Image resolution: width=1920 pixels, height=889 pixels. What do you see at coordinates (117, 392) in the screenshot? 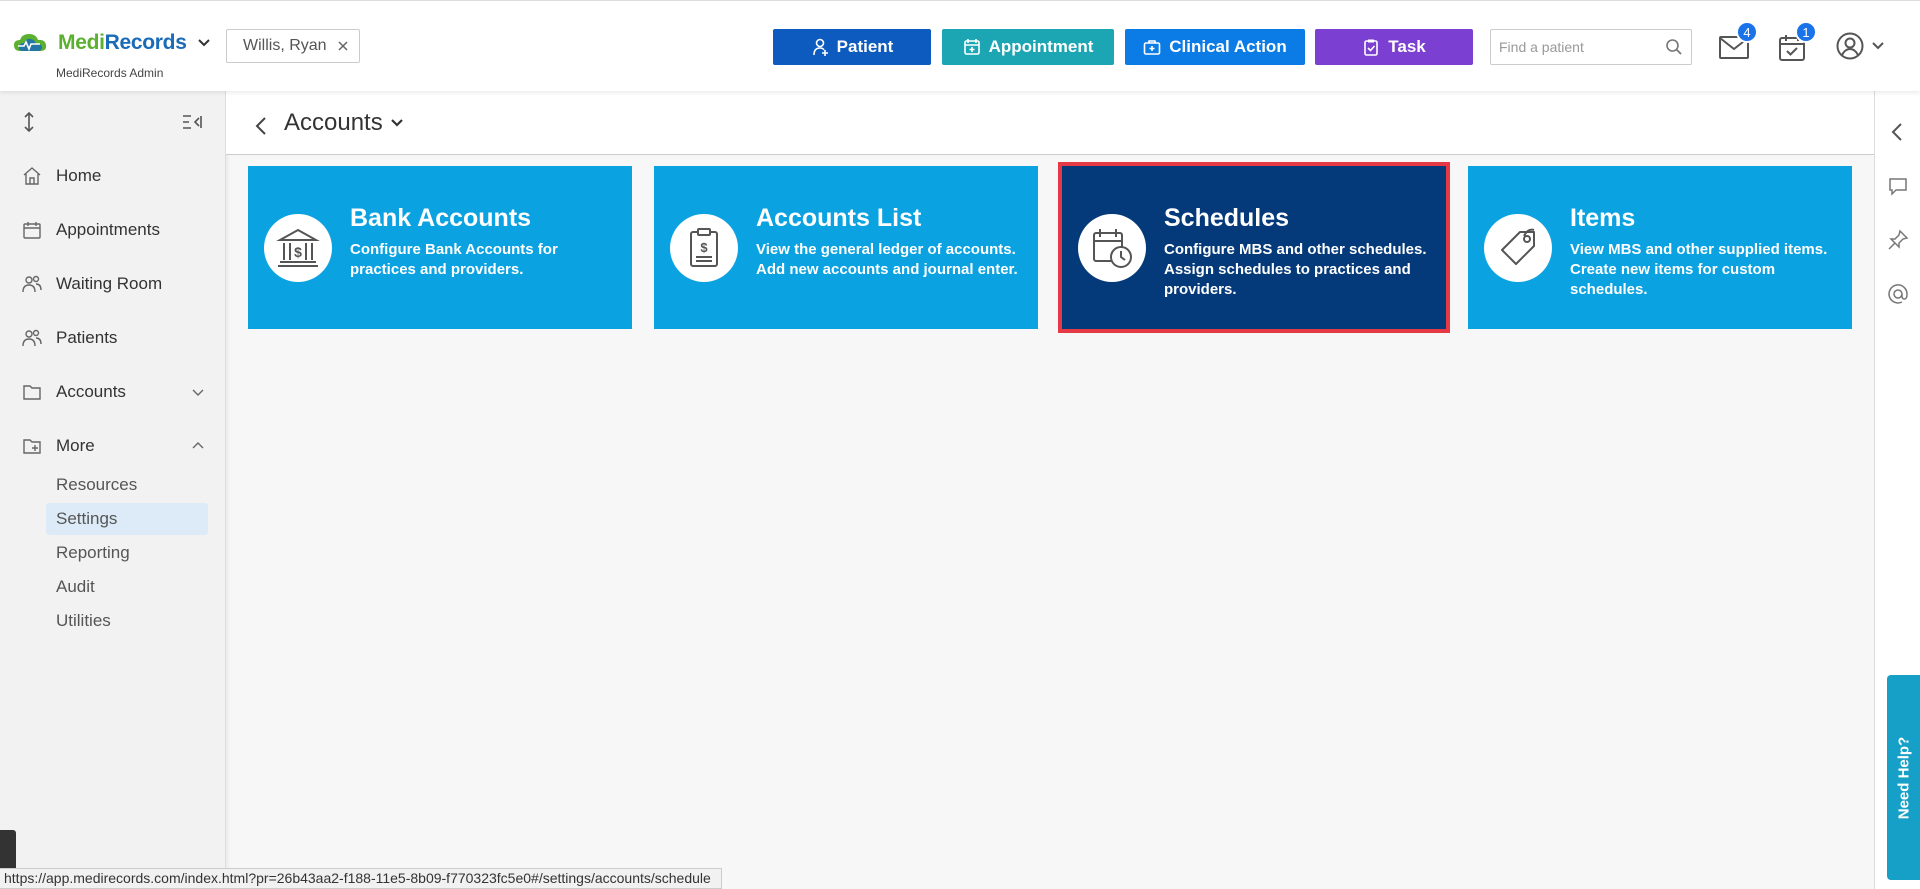
I see `sidebar-item-accounts: Accounts` at bounding box center [117, 392].